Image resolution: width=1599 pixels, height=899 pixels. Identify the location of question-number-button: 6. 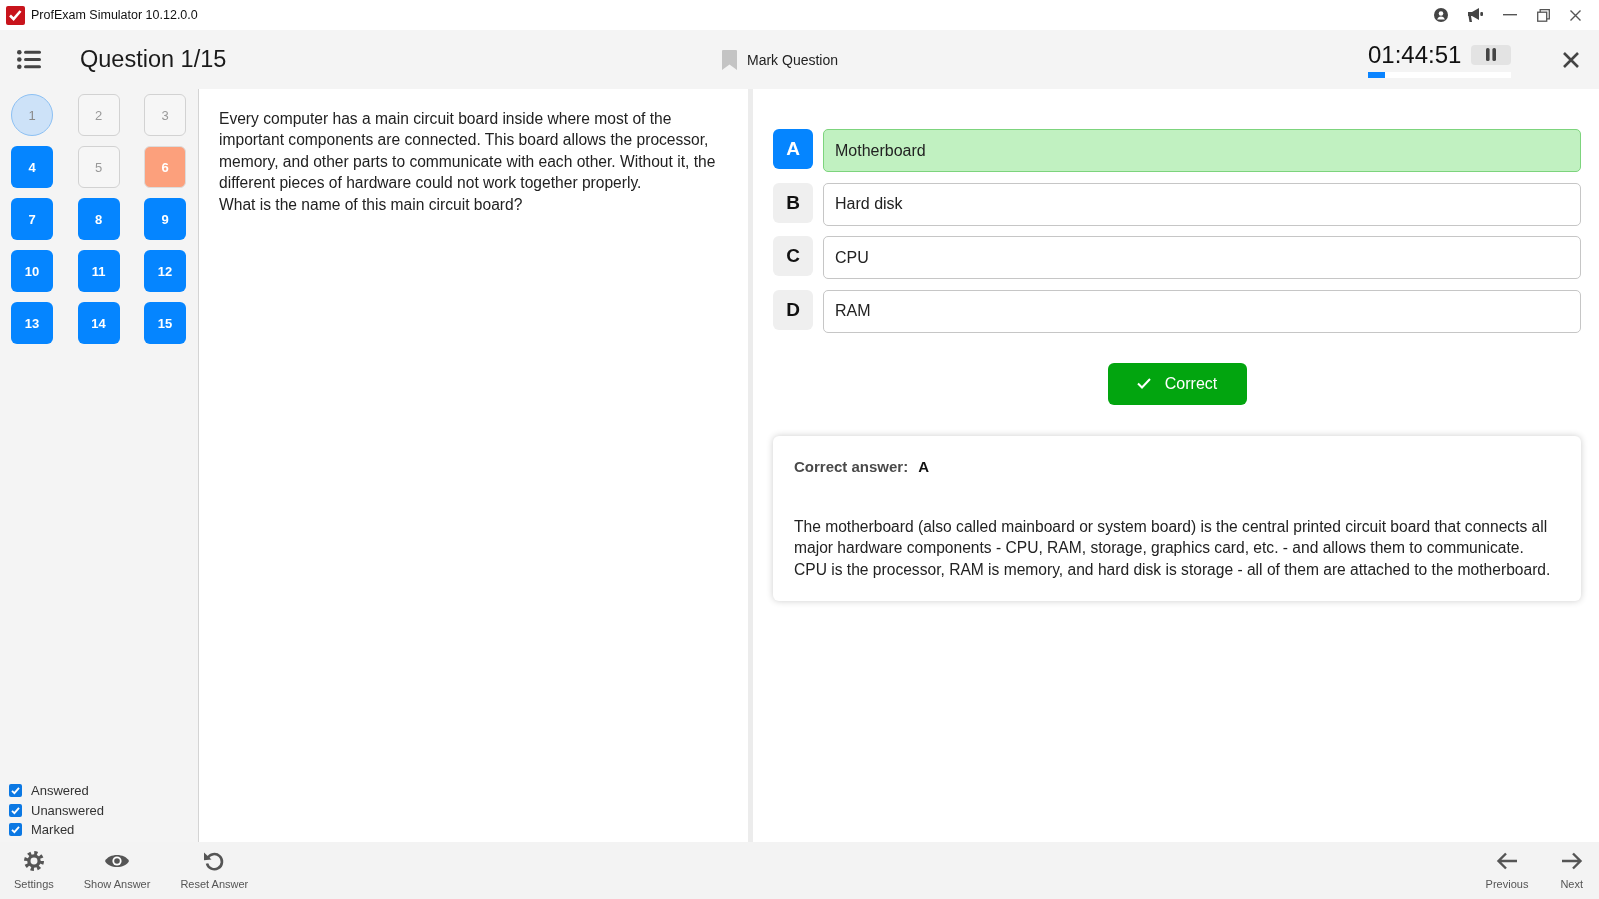
(165, 167).